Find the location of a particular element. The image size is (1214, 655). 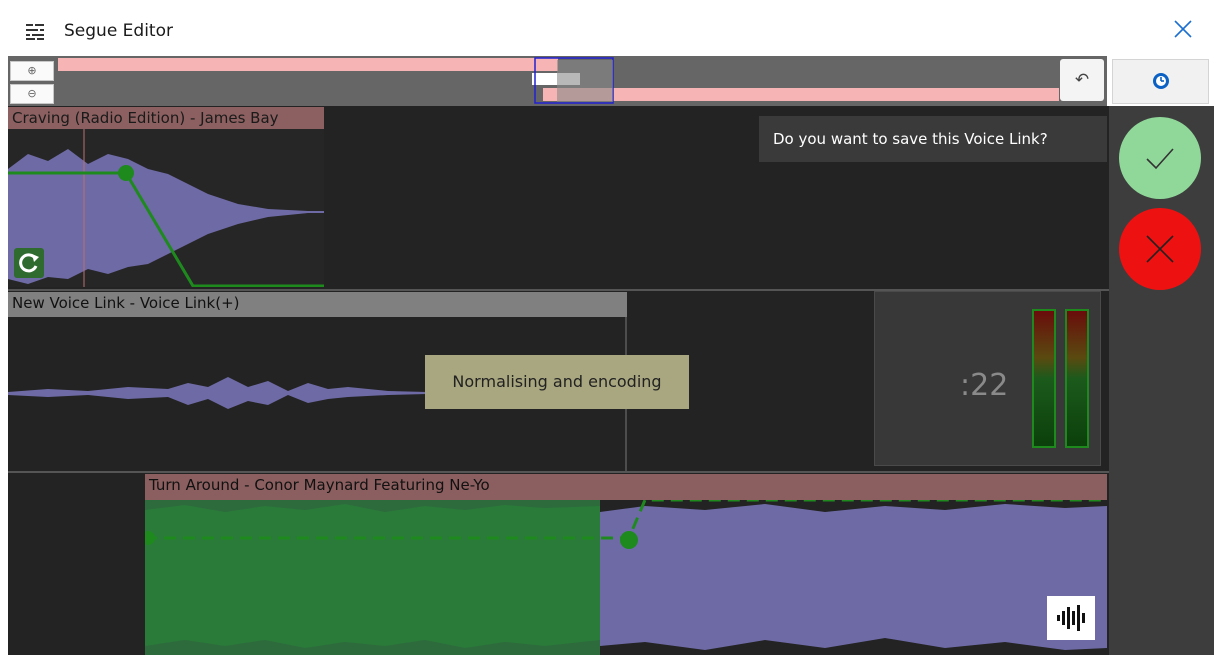

track-1: Craving (Radio Edition) - James Bay is located at coordinates (166, 197).